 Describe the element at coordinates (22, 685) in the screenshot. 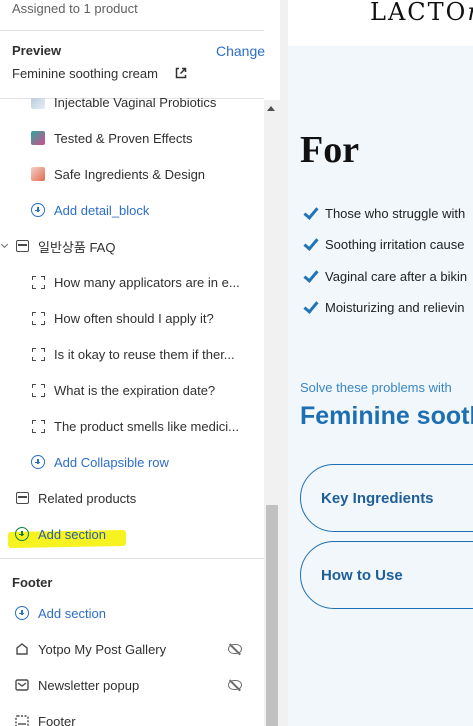

I see `email-icon` at that location.